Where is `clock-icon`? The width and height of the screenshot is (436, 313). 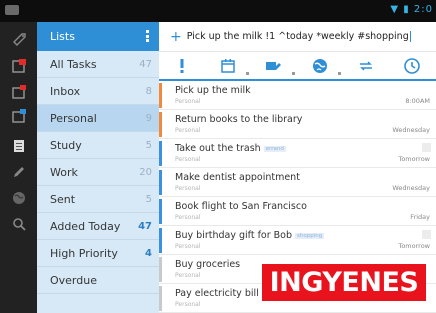 clock-icon is located at coordinates (412, 65).